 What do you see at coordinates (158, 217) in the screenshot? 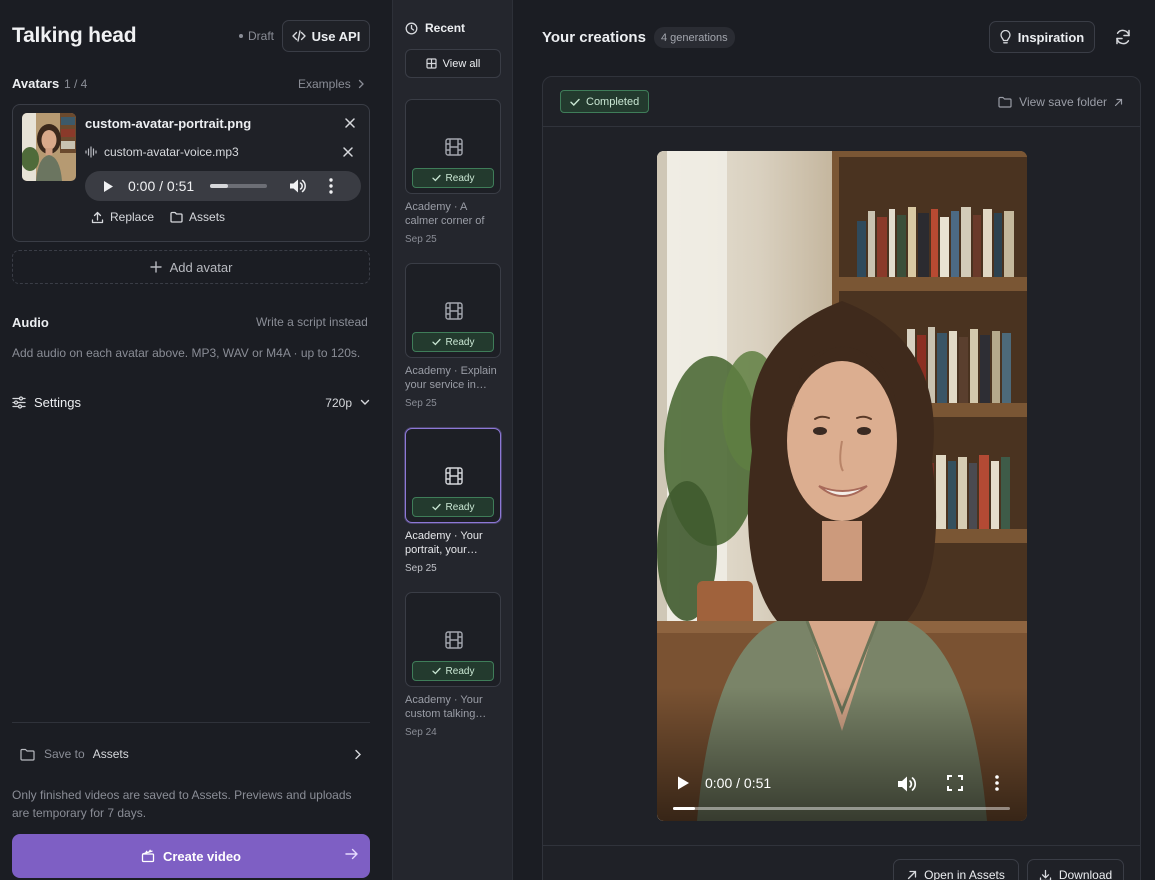
I see `avatar-card-actions: Replace Assets` at bounding box center [158, 217].